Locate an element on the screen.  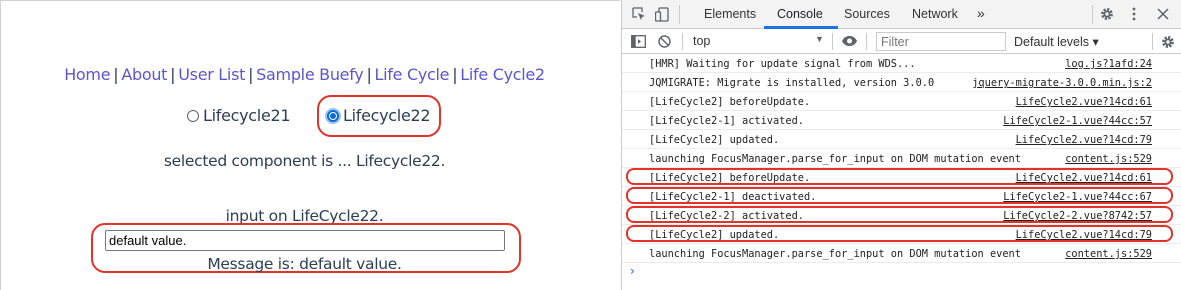
tab-sources: Sources is located at coordinates (867, 14).